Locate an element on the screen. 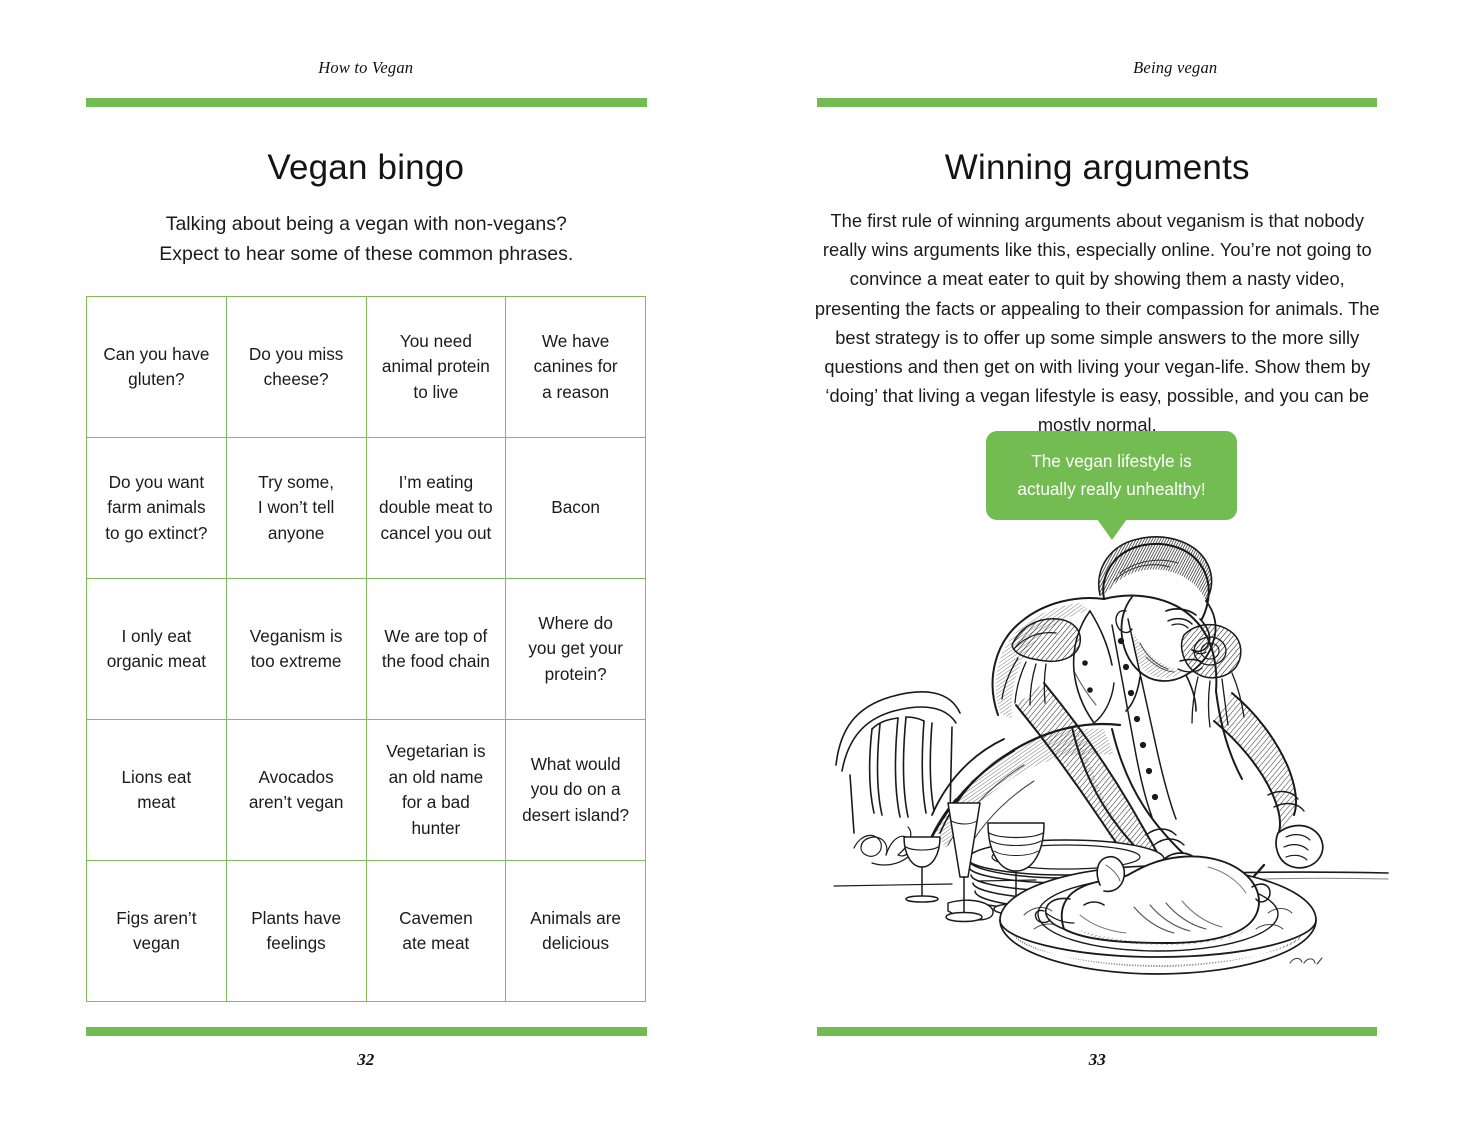 Image resolution: width=1463 pixels, height=1123 pixels. running-head-left: How to Vegan is located at coordinates (366, 67).